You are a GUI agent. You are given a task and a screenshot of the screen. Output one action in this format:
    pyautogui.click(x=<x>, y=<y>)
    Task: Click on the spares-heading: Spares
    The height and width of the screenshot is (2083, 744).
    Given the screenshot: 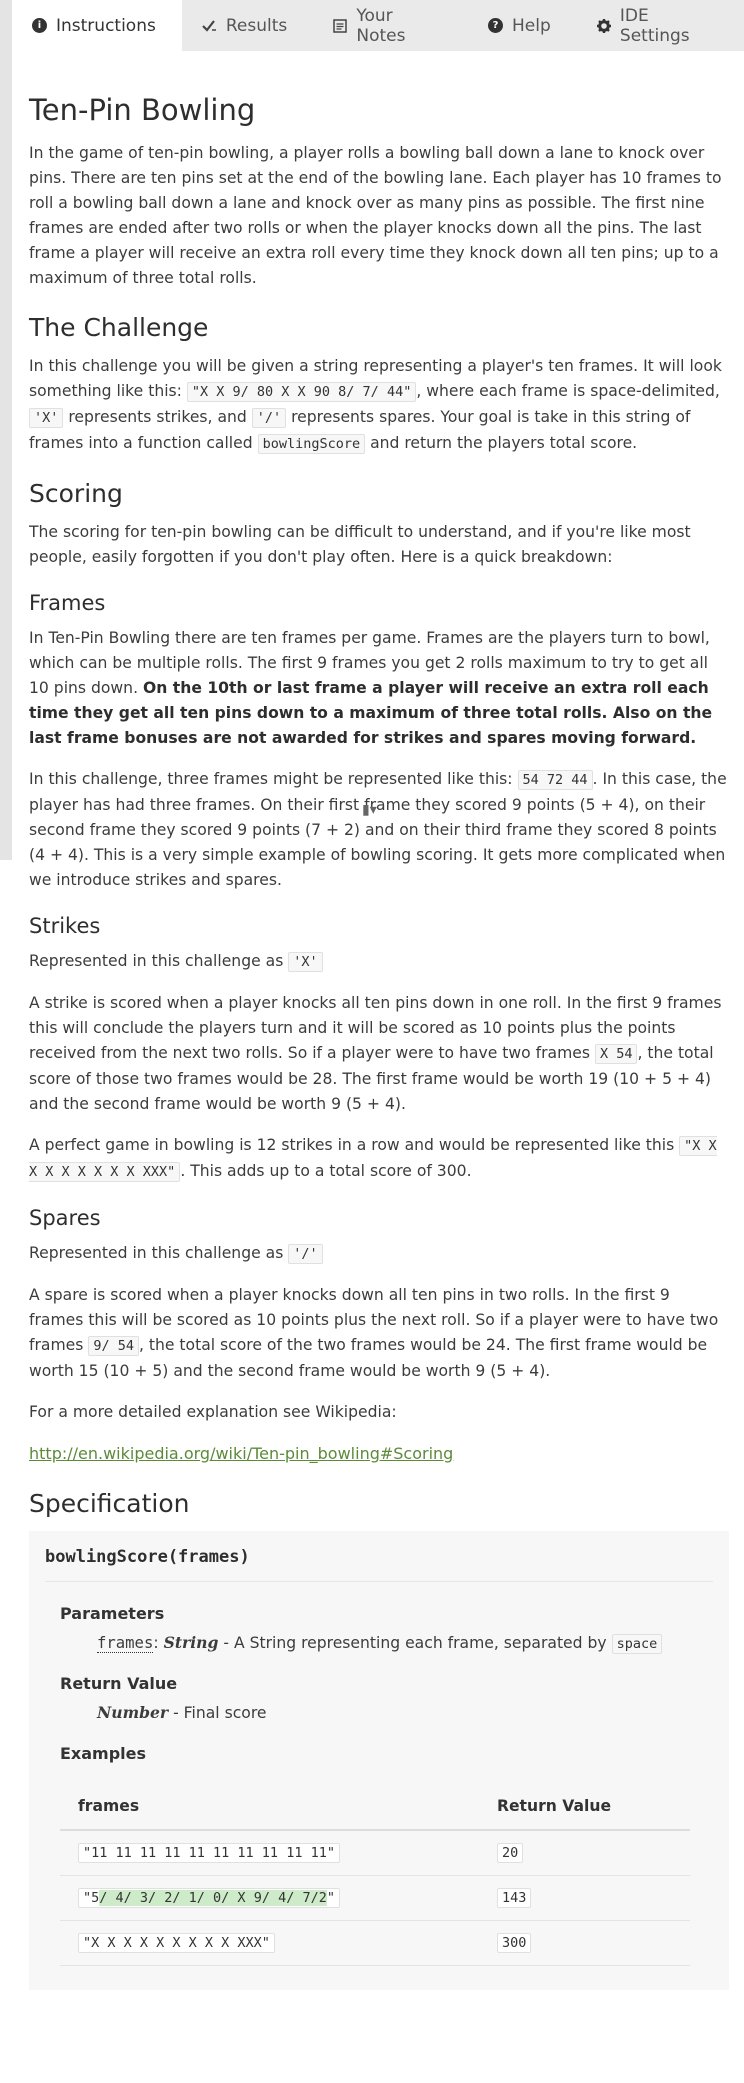 What is the action you would take?
    pyautogui.click(x=65, y=1218)
    